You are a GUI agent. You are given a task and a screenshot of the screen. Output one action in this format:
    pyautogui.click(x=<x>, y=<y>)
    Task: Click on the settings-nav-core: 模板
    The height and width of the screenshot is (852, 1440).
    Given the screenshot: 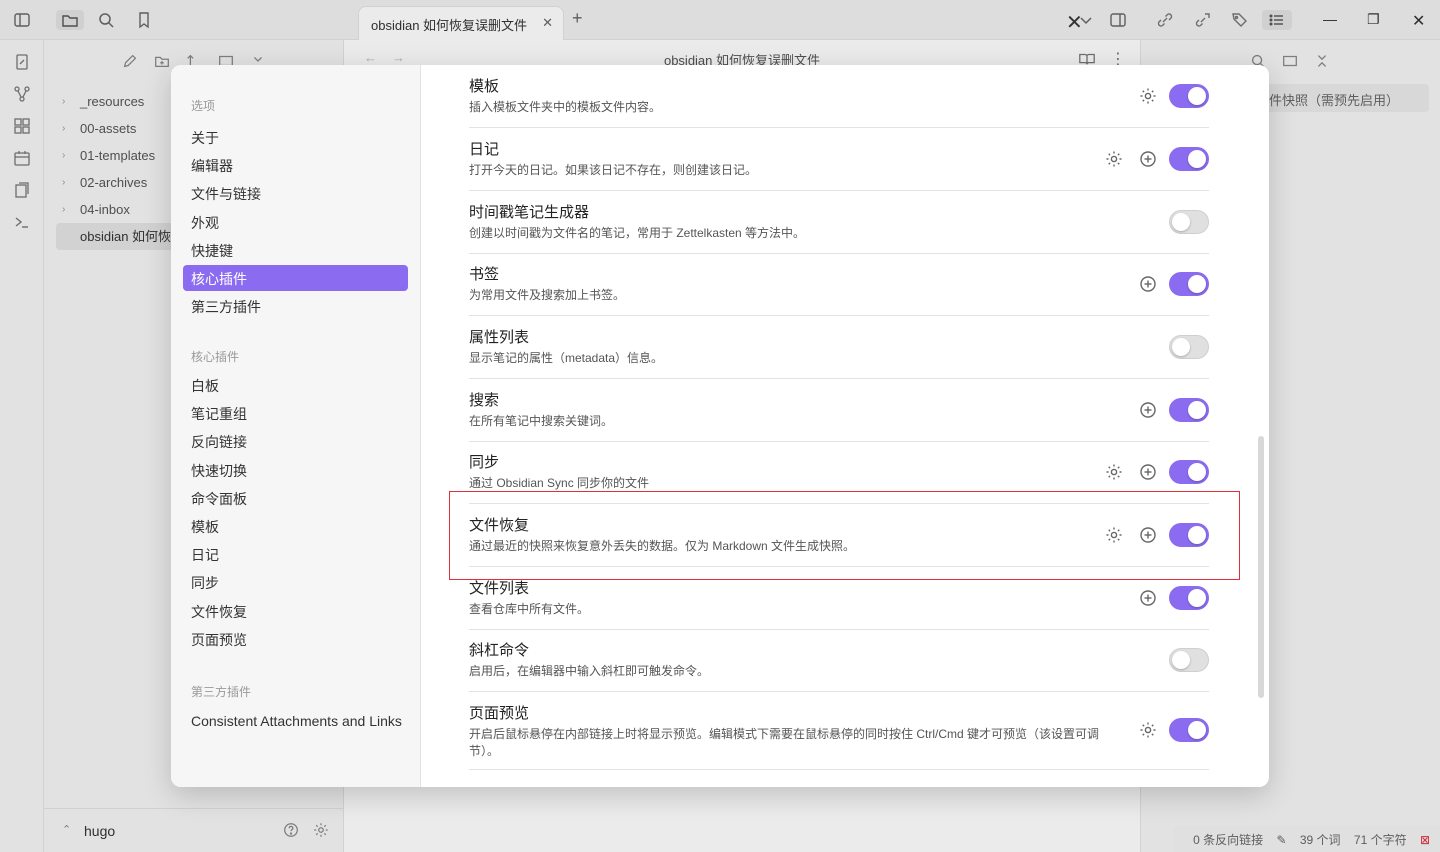 What is the action you would take?
    pyautogui.click(x=295, y=526)
    